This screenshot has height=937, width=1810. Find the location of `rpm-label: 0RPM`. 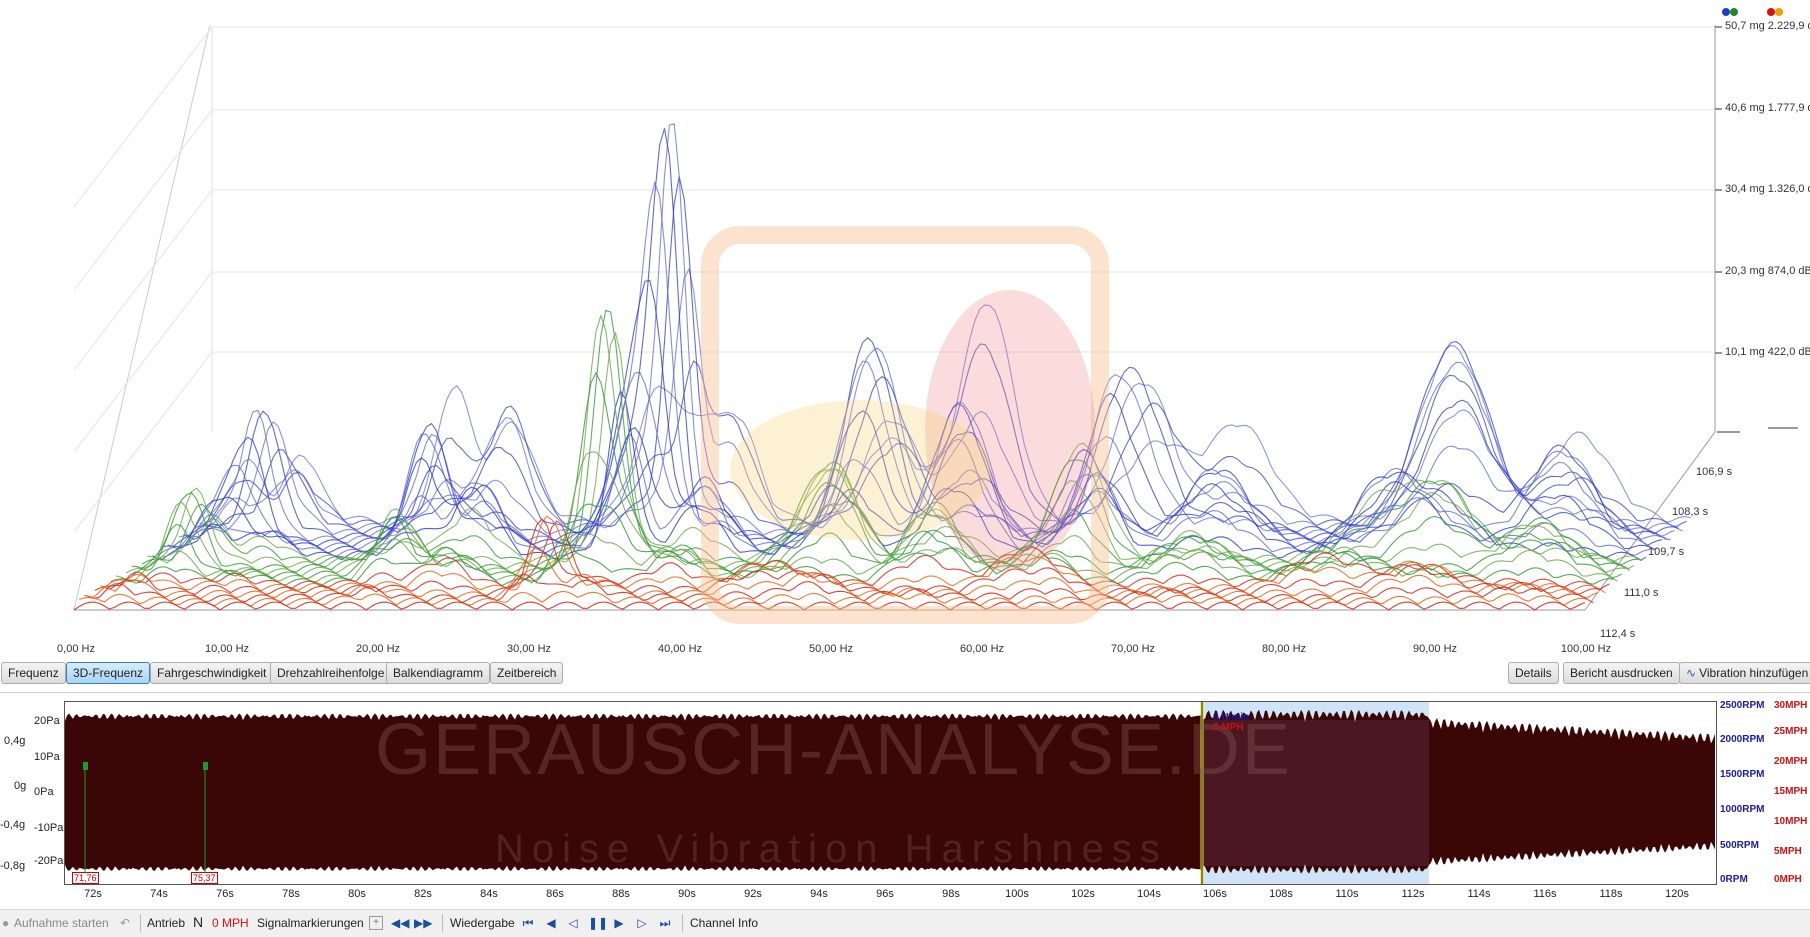

rpm-label: 0RPM is located at coordinates (1734, 879).